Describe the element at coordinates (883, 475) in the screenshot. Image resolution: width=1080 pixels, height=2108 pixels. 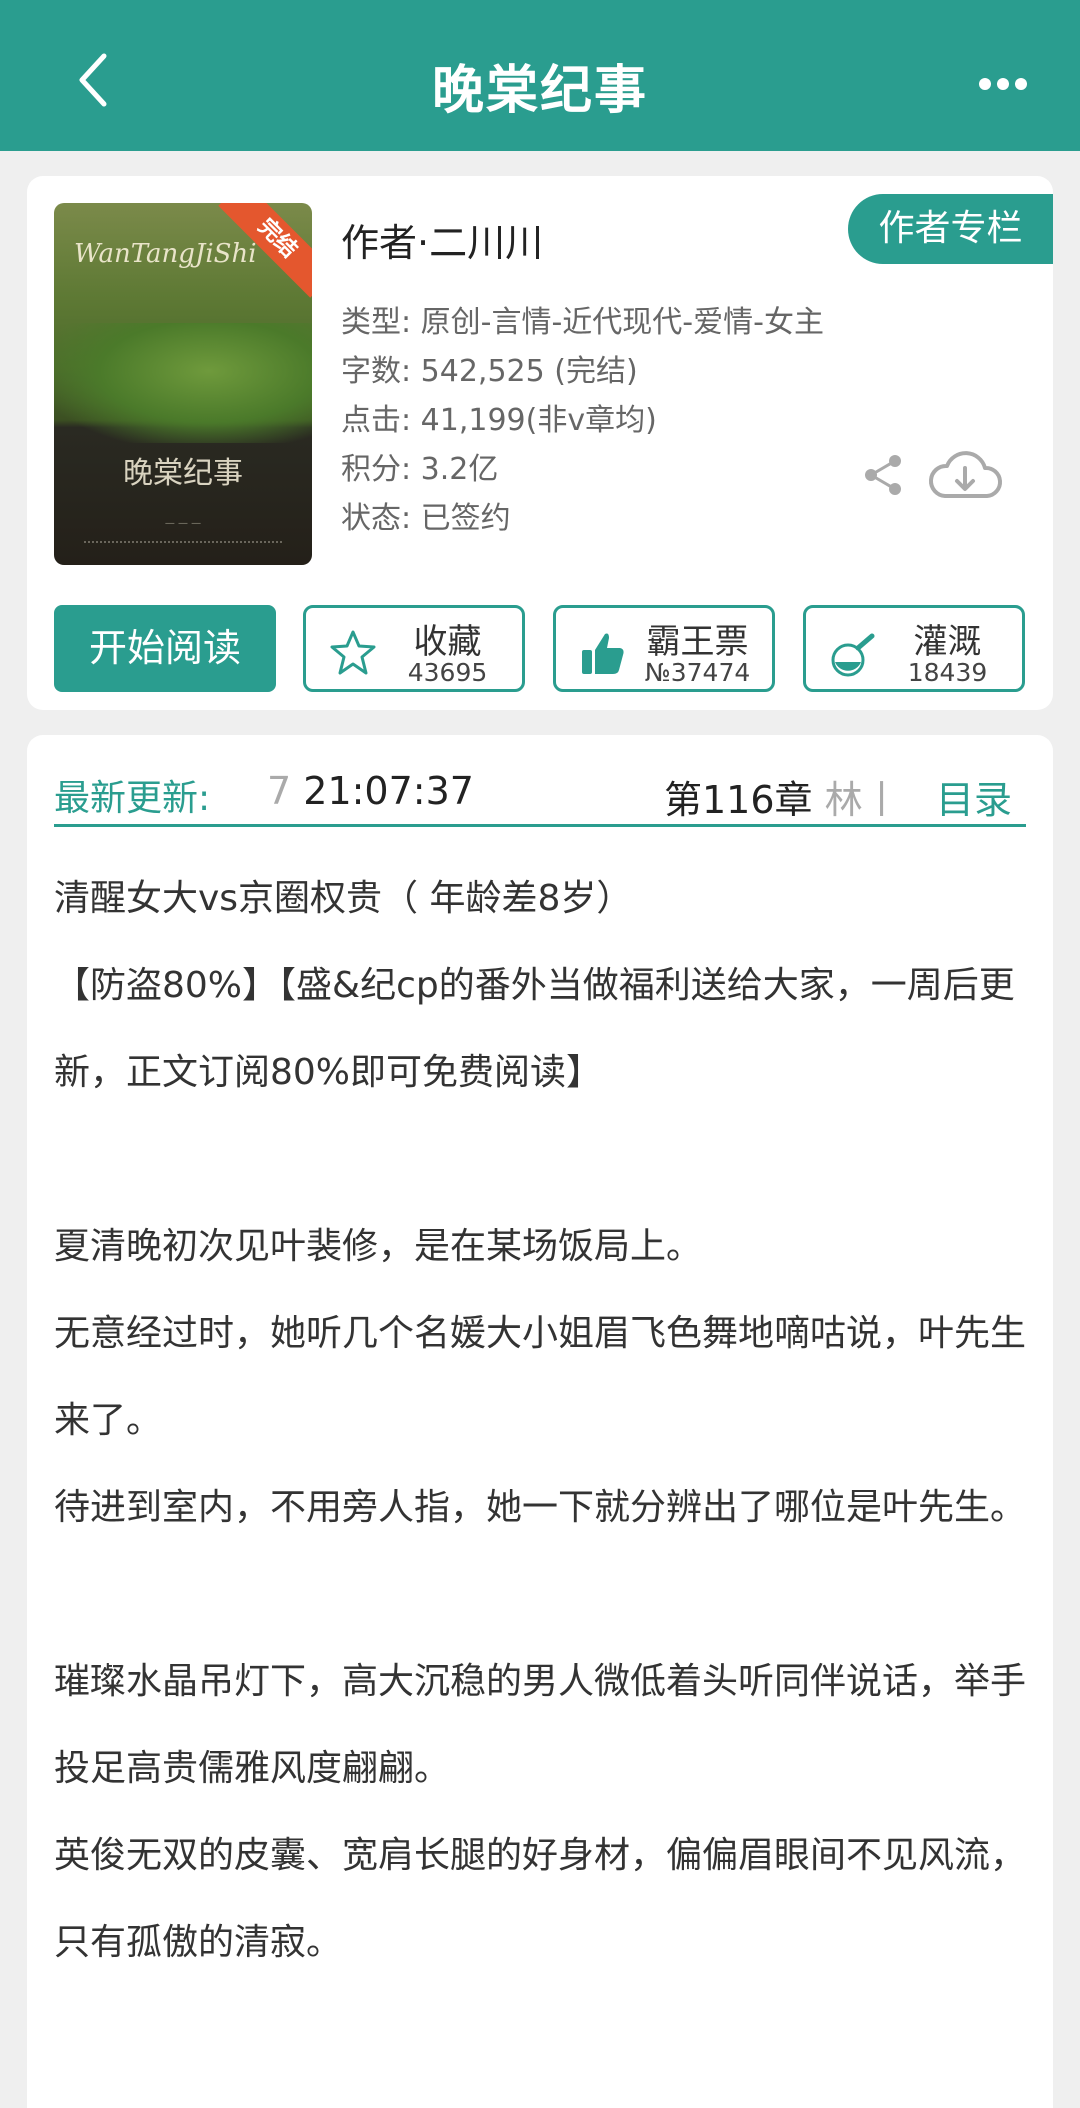
I see `share-icon` at that location.